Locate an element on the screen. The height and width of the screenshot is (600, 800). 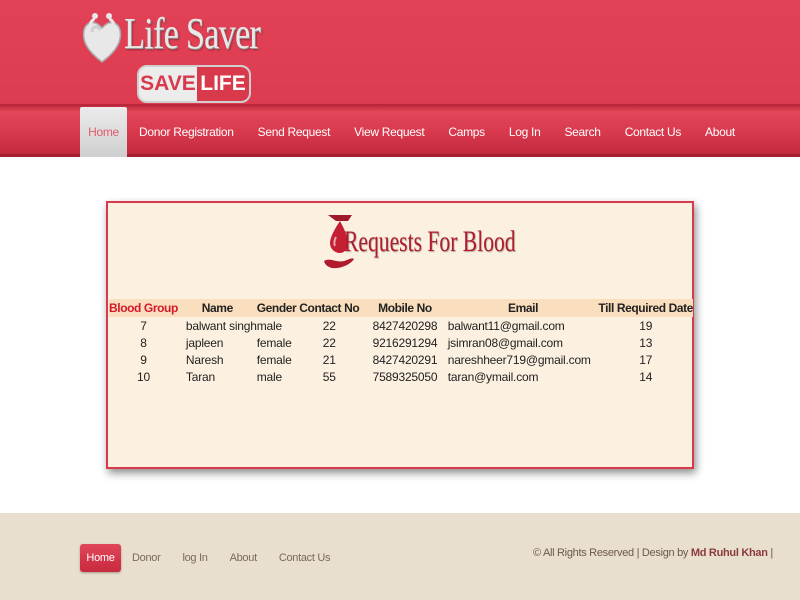
nav-log-in: Log In is located at coordinates (525, 132).